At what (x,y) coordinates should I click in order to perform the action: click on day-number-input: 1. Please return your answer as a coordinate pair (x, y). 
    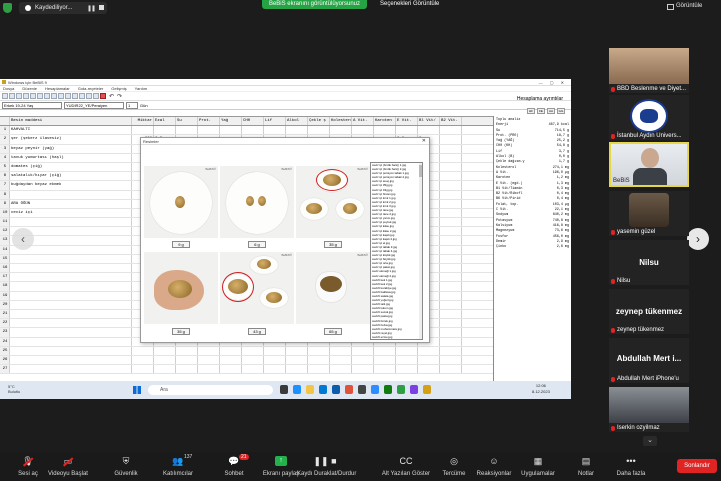
    Looking at the image, I should click on (132, 105).